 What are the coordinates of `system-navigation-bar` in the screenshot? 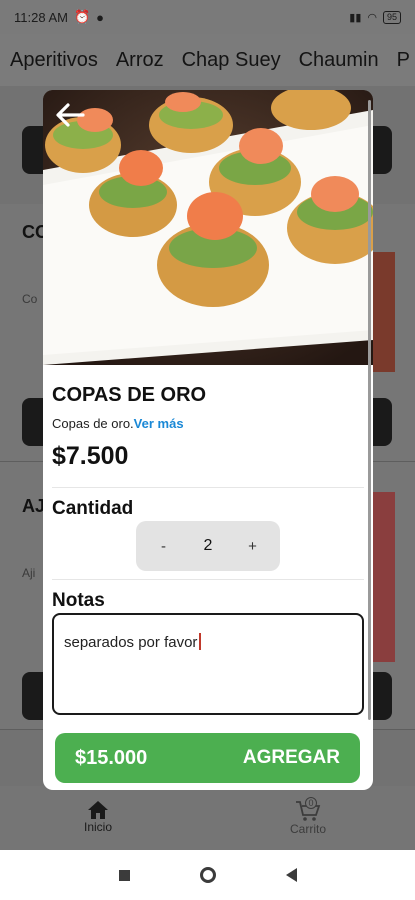 It's located at (207, 875).